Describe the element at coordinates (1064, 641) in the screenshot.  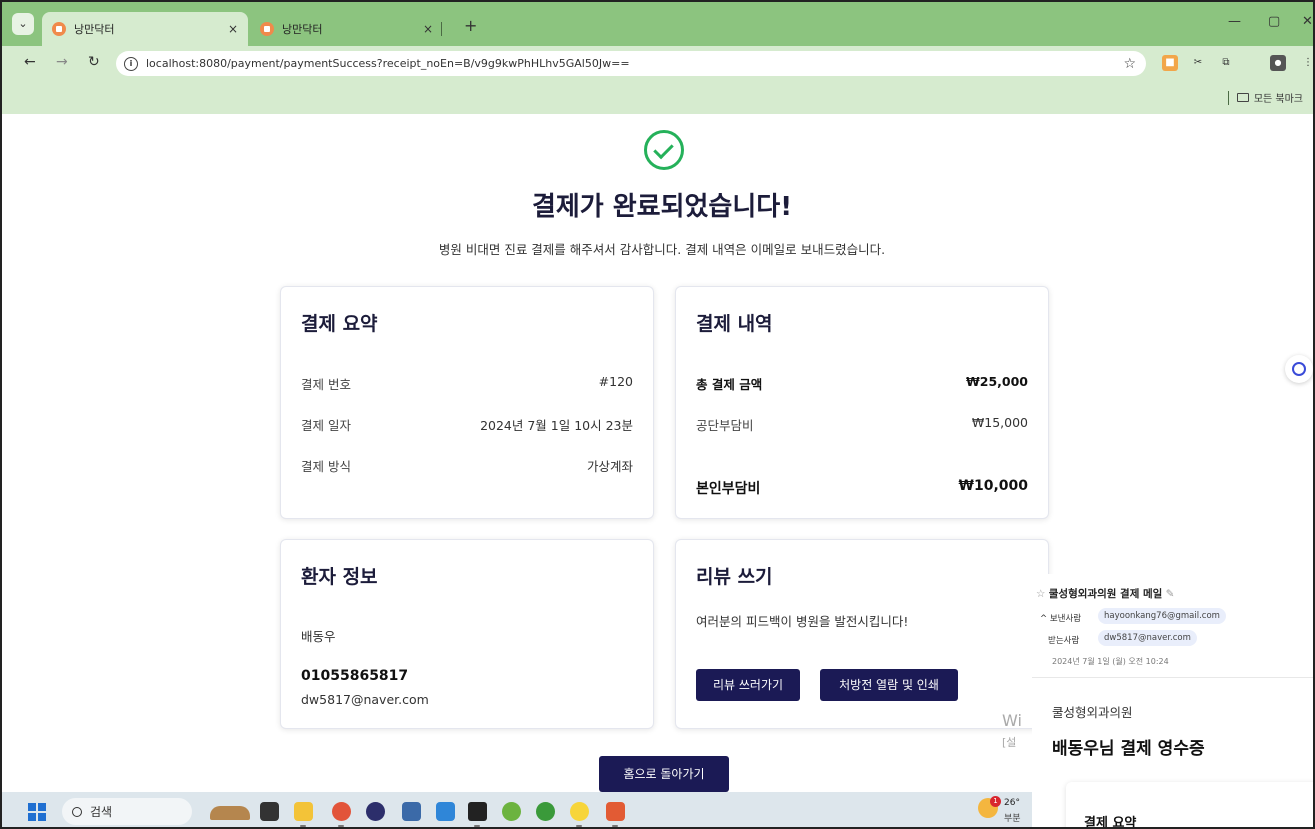
I see `recipient-label: 받는사람` at that location.